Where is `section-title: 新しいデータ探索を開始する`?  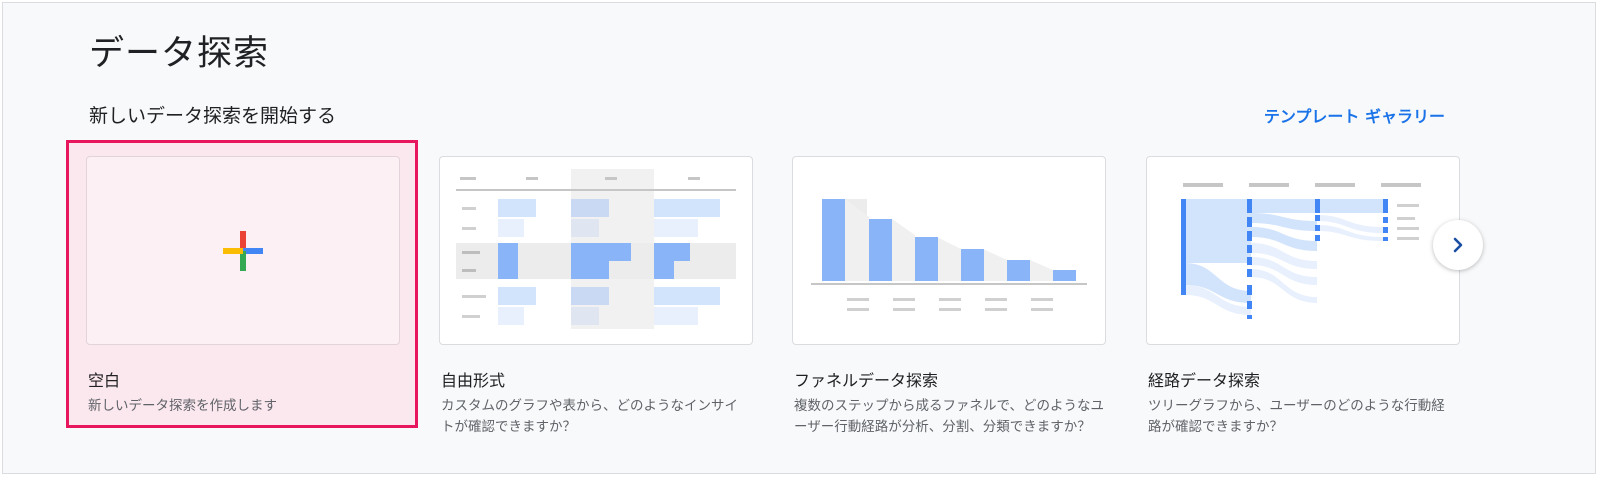
section-title: 新しいデータ探索を開始する is located at coordinates (213, 116).